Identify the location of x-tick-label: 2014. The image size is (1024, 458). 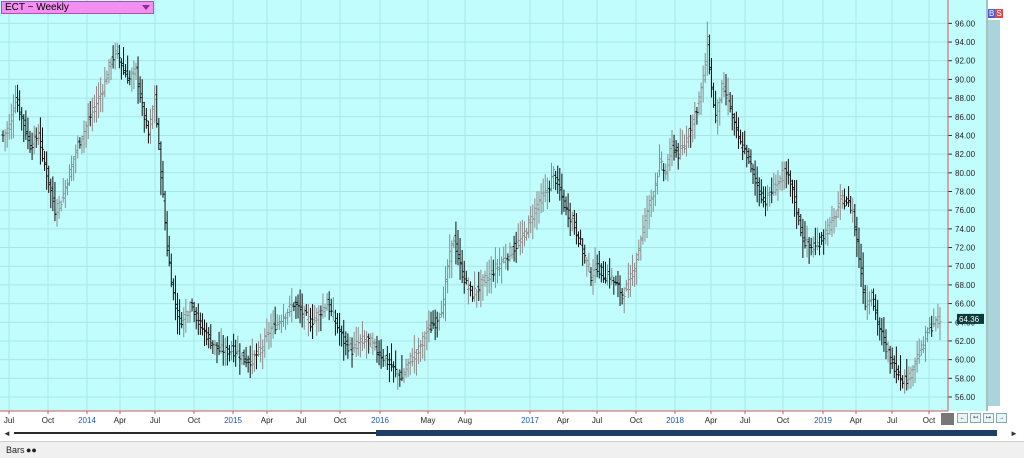
(87, 420).